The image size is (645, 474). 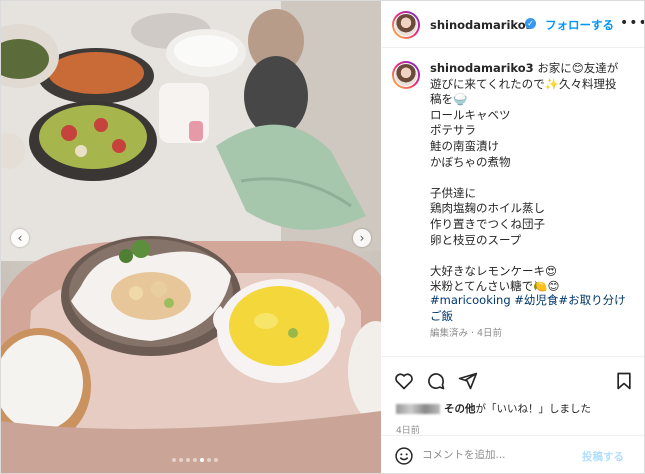 I want to click on caption-line: ロールキャベツ, so click(x=470, y=114).